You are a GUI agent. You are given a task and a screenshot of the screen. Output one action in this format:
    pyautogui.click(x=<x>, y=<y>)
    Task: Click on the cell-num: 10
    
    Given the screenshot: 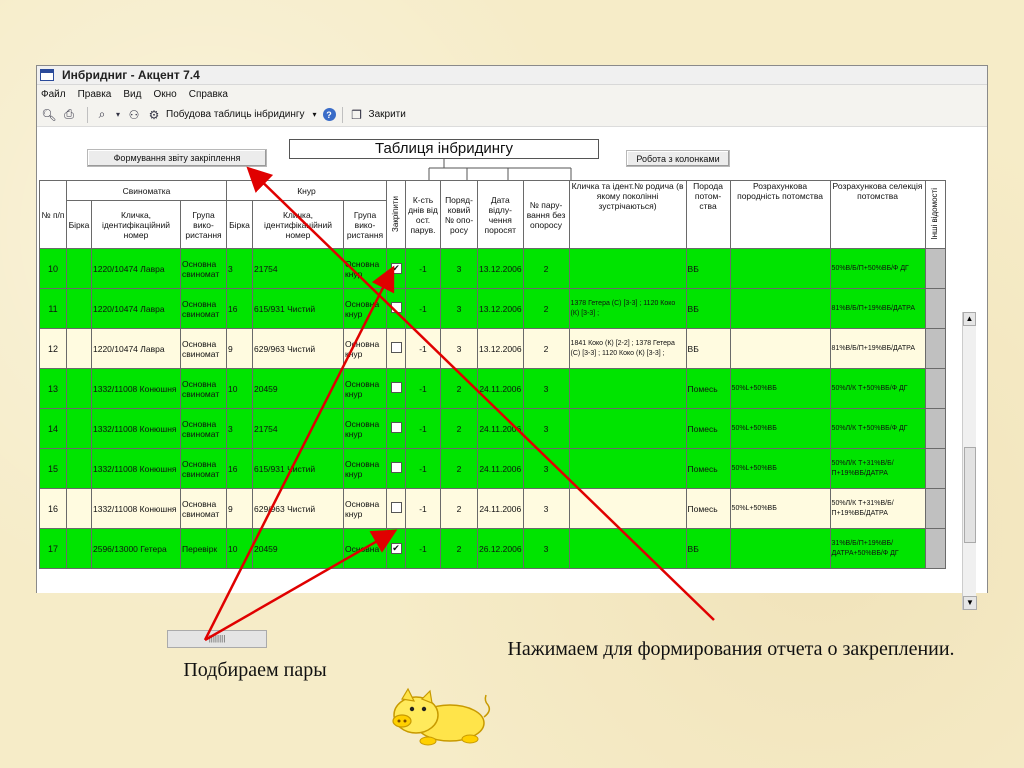 What is the action you would take?
    pyautogui.click(x=53, y=268)
    